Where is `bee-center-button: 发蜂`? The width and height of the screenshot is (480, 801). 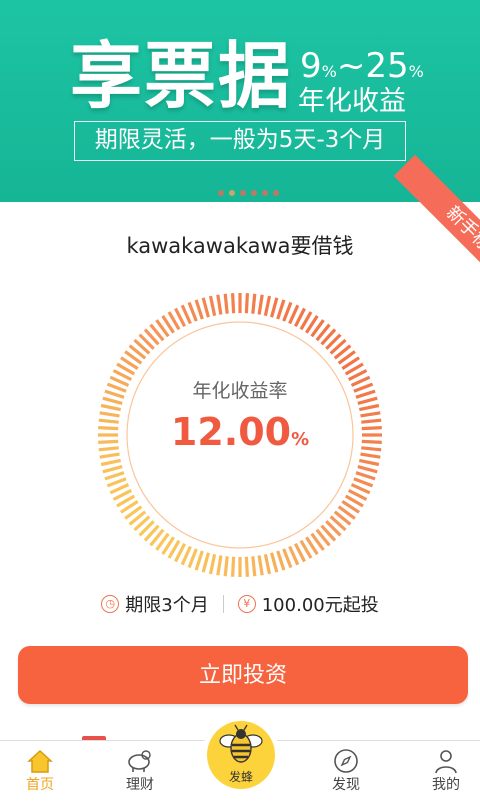
bee-center-button: 发蜂 is located at coordinates (241, 755).